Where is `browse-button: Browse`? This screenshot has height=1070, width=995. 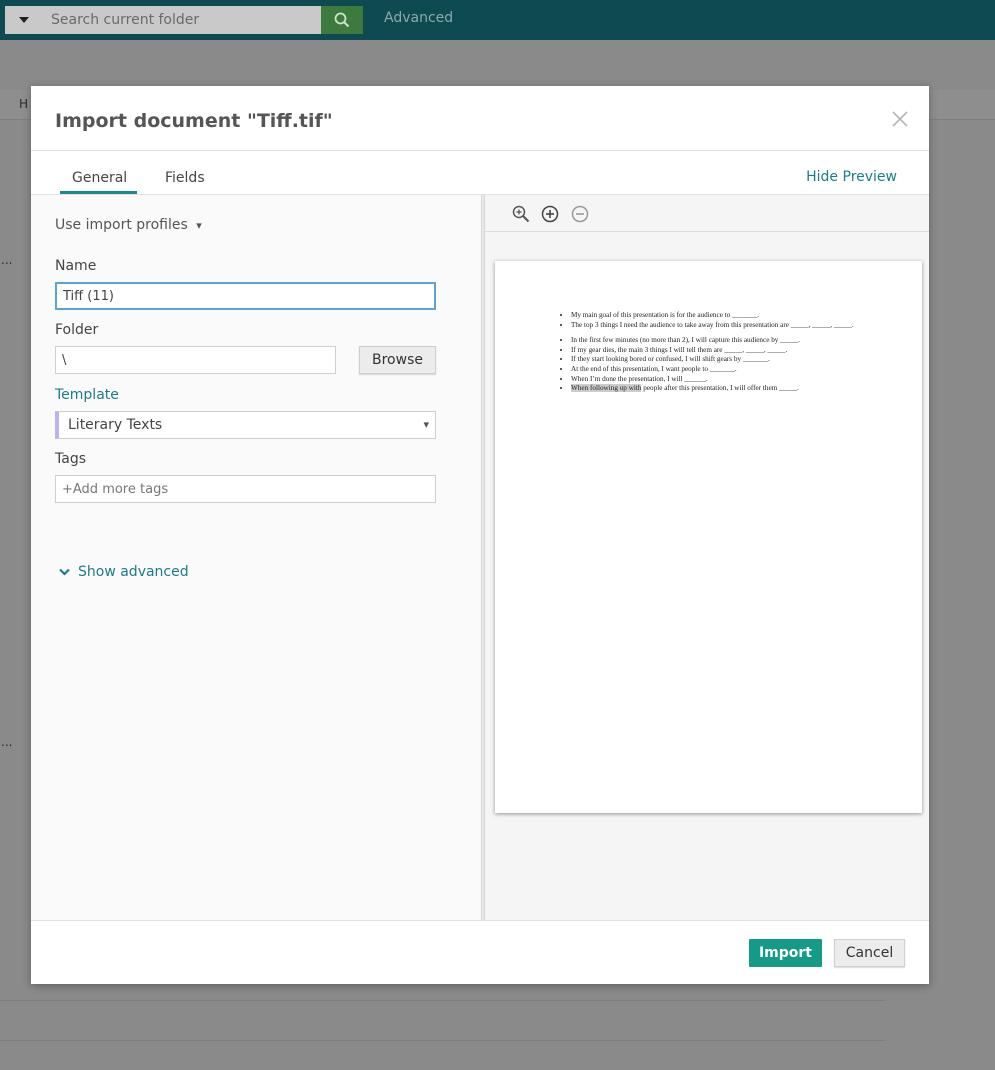
browse-button: Browse is located at coordinates (397, 360).